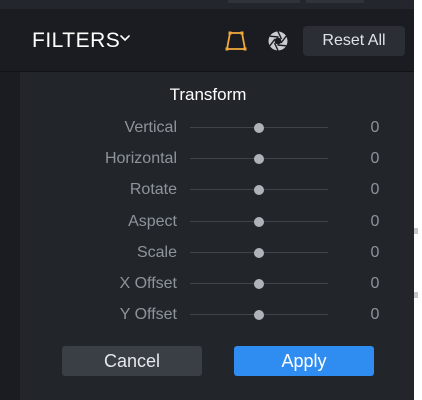  Describe the element at coordinates (148, 315) in the screenshot. I see `slider-label: Y Offset` at that location.